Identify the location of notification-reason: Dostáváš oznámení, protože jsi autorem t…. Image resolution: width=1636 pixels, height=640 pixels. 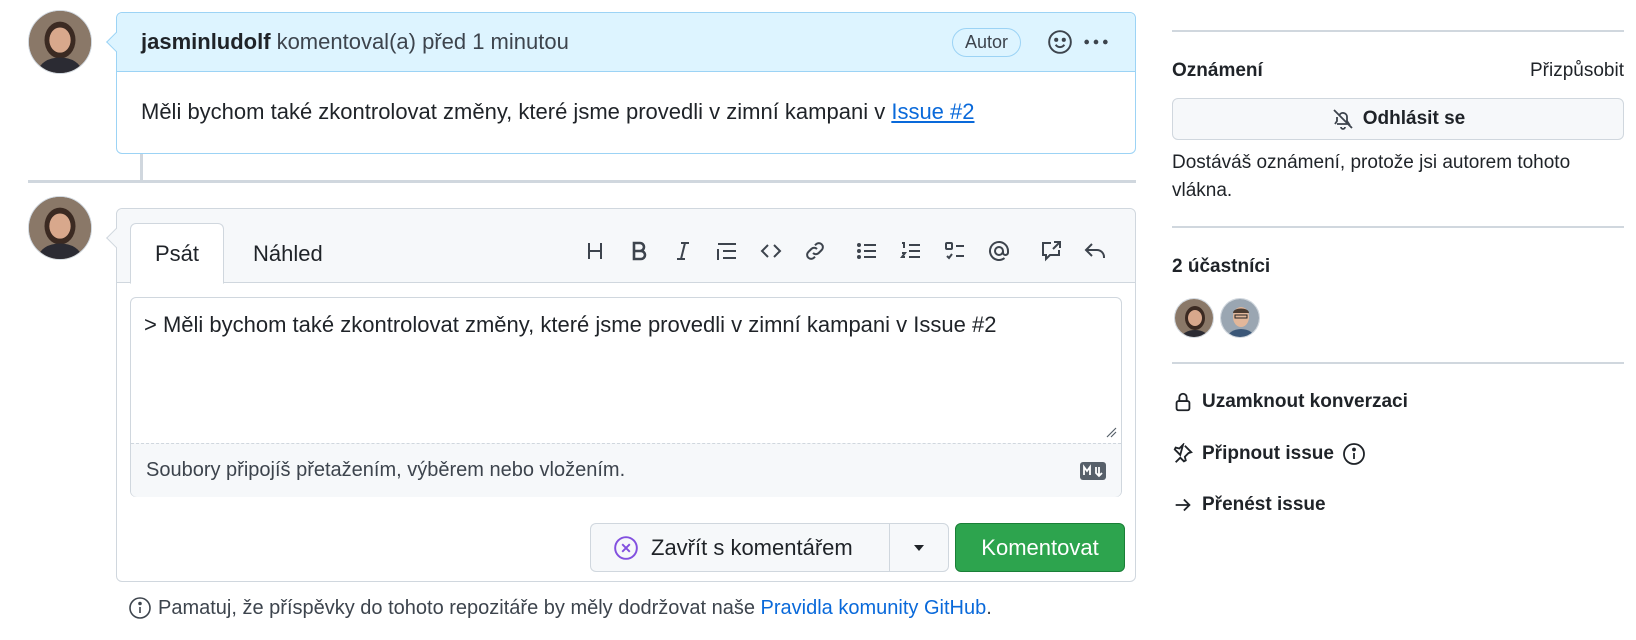
(1371, 176).